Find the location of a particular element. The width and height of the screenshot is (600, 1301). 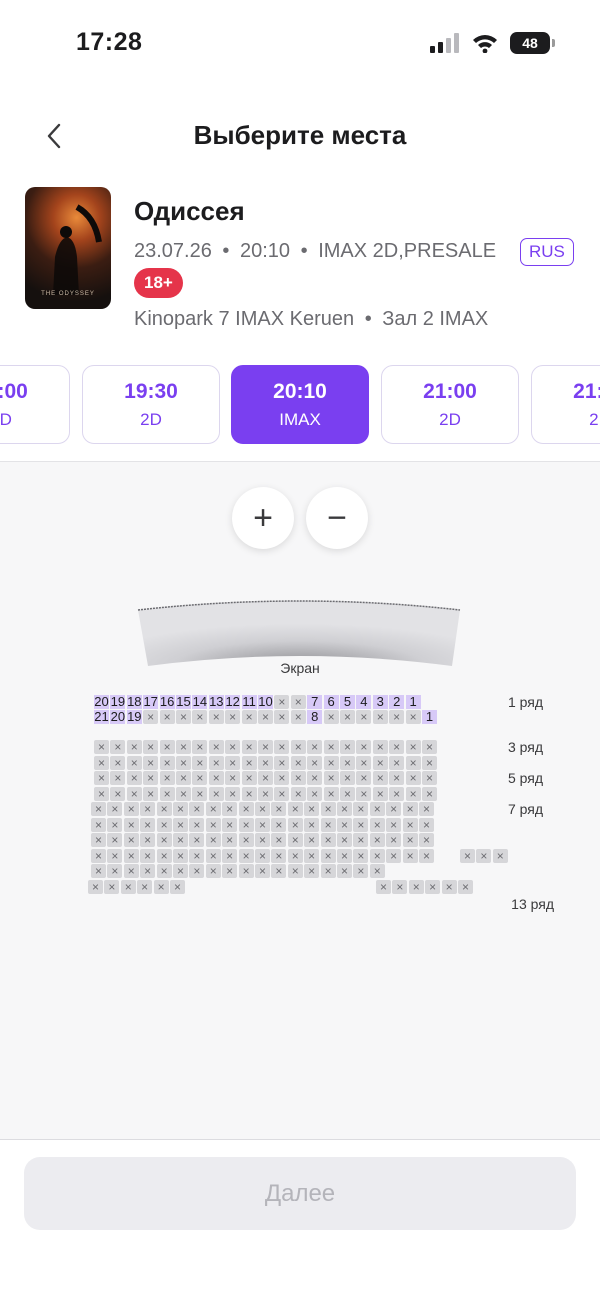

seat-available: 2 is located at coordinates (397, 702).